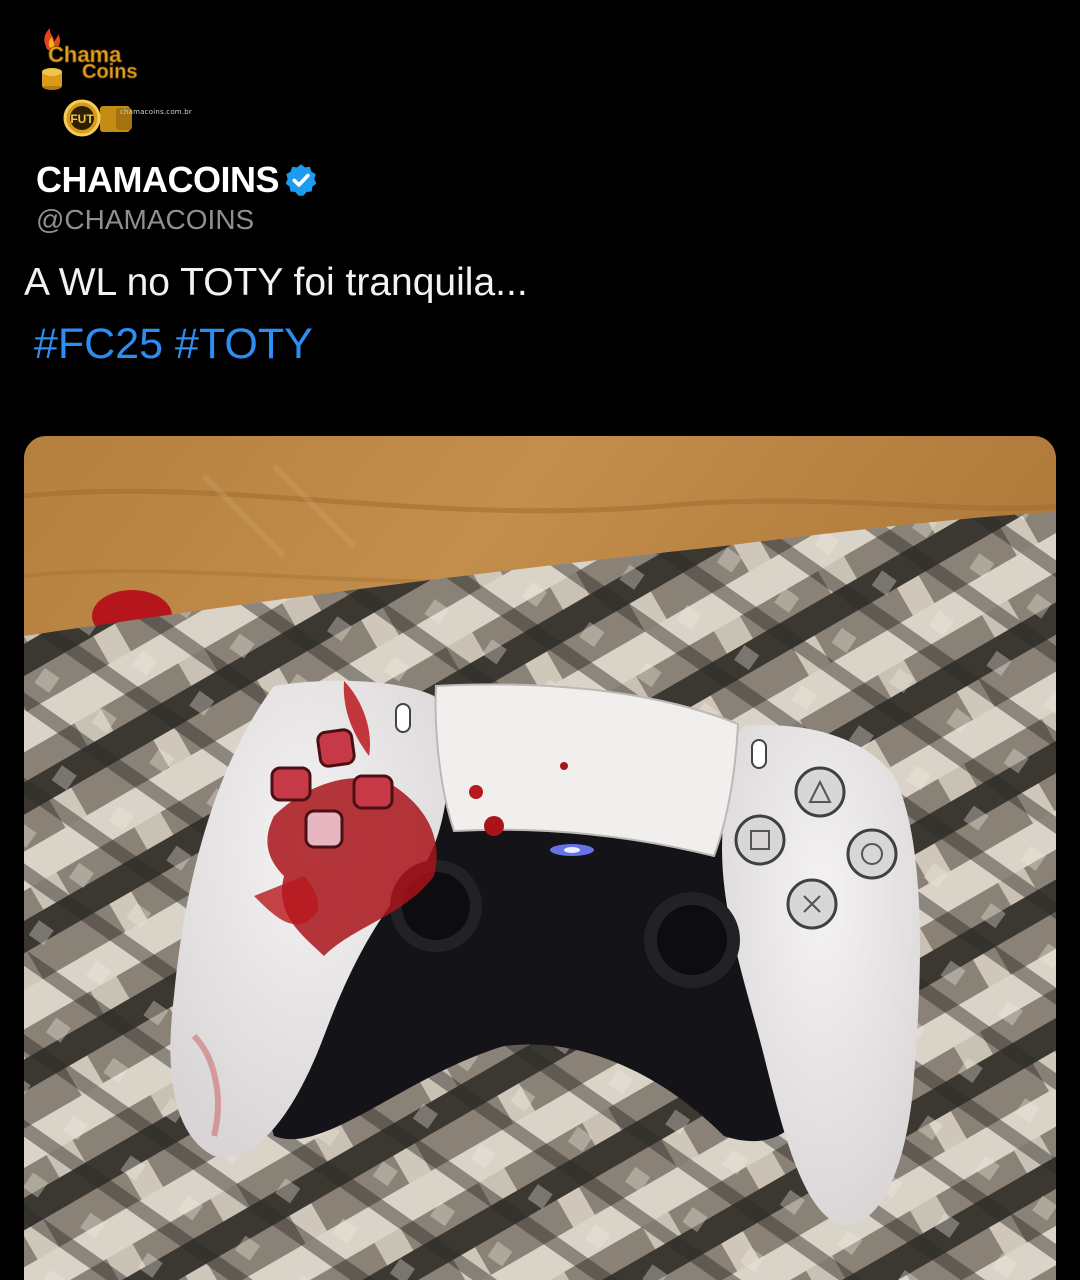 Image resolution: width=1080 pixels, height=1280 pixels. I want to click on square-button-icon, so click(760, 840).